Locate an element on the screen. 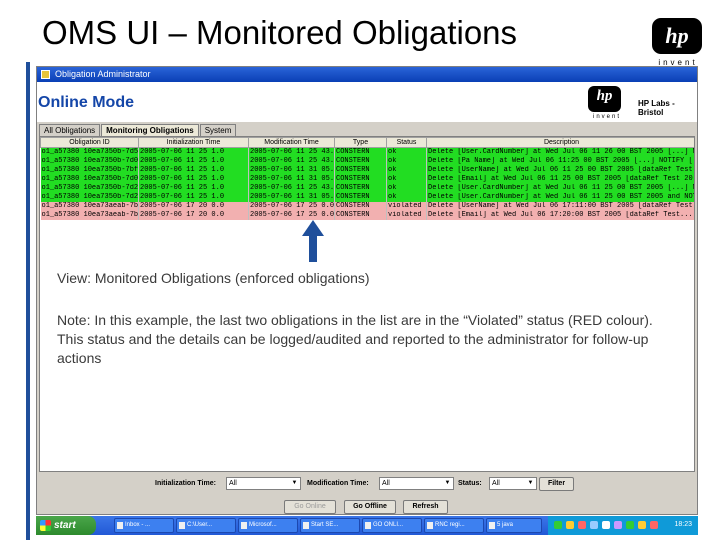 Image resolution: width=720 pixels, height=540 pixels. hp-logo: hp is located at coordinates (677, 36).